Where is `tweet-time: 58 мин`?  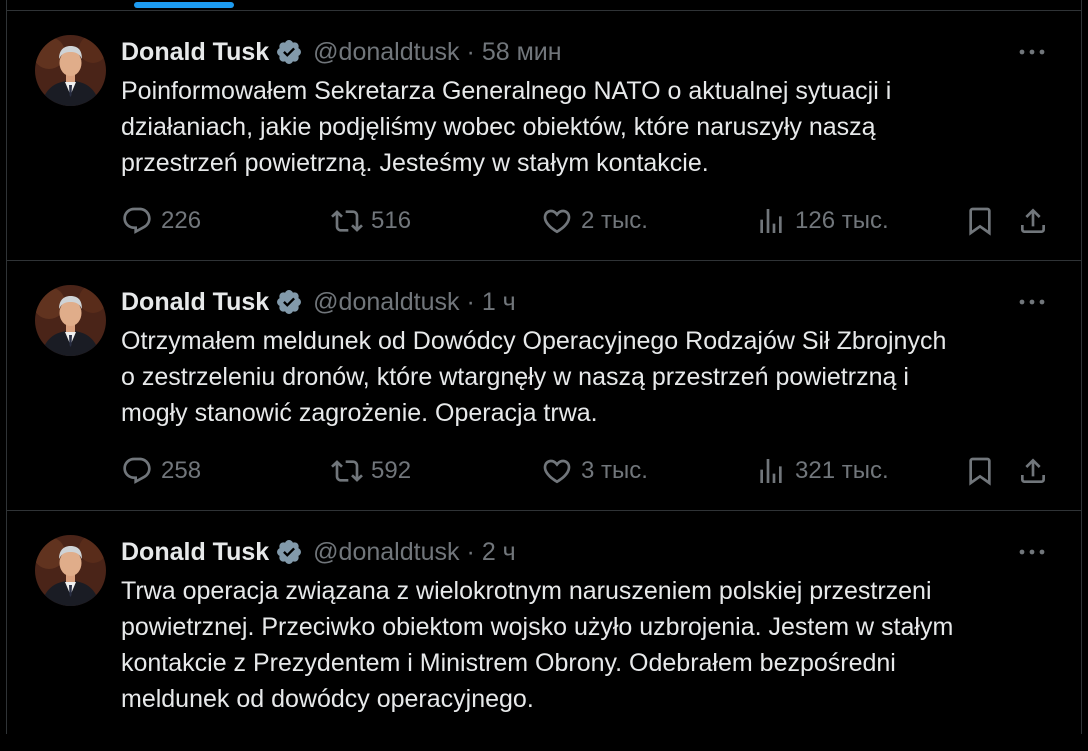 tweet-time: 58 мин is located at coordinates (522, 52).